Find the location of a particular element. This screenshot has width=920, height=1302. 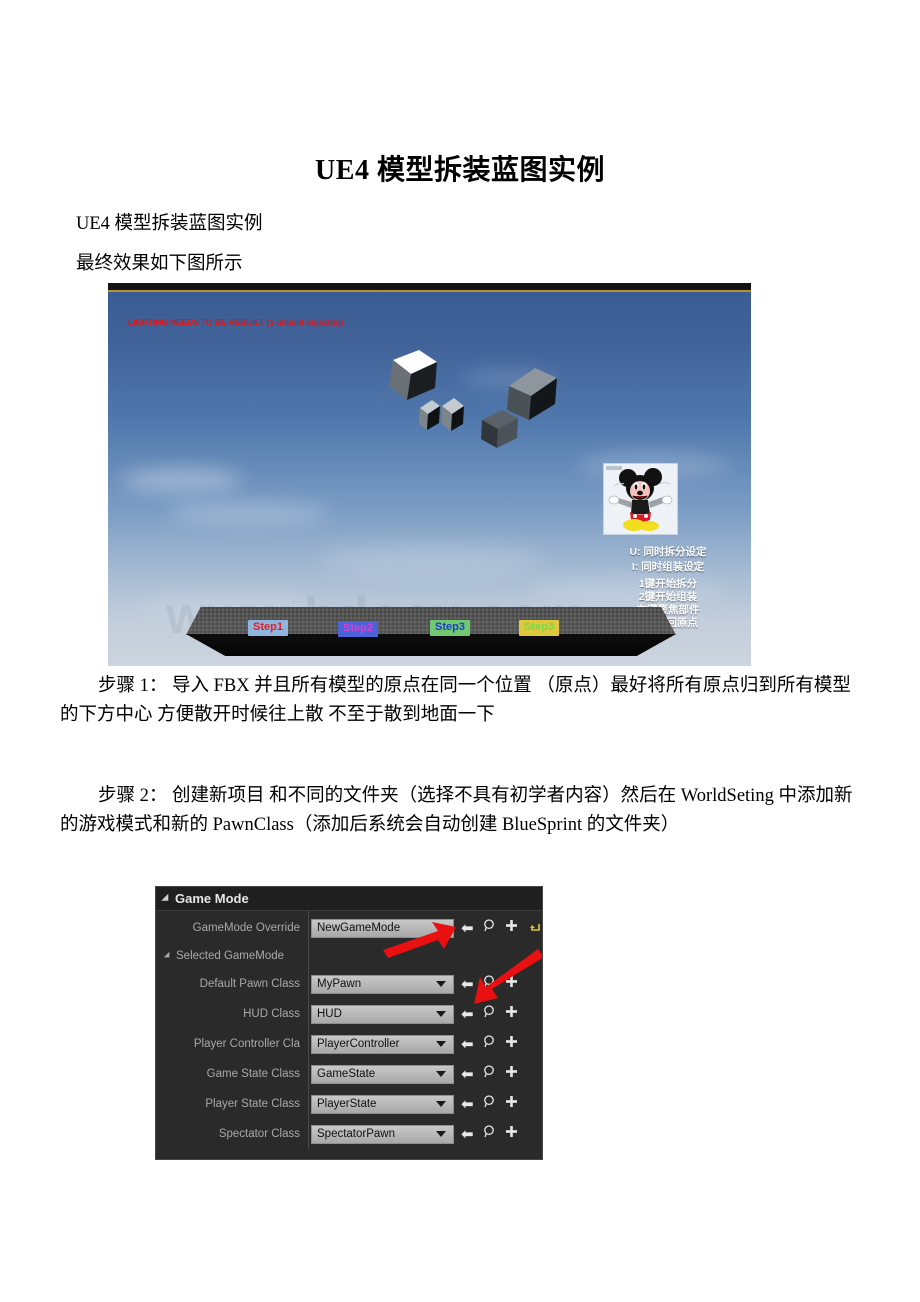

row-spectator-class: Spectator Class SpectatorPawn ⬅ is located at coordinates (349, 1134).